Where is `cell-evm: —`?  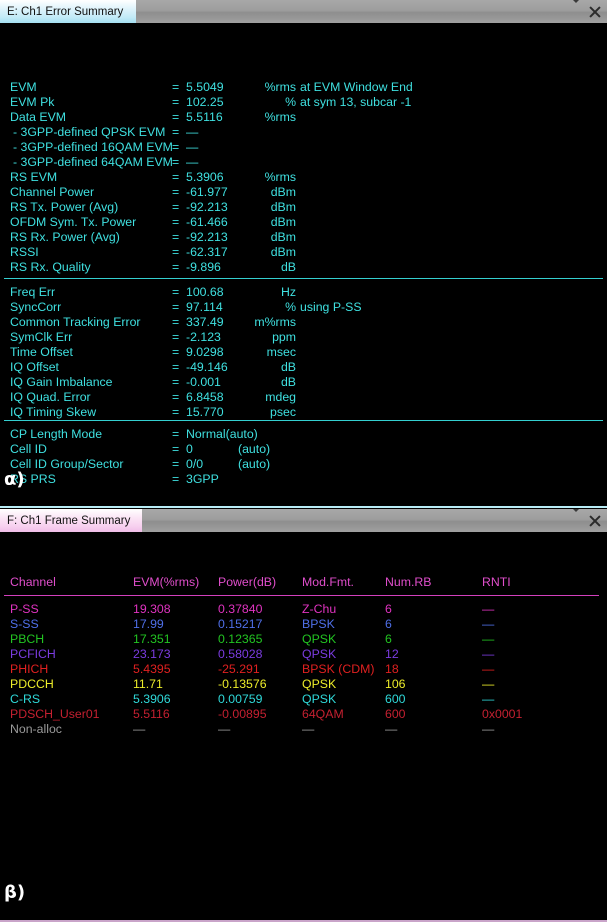 cell-evm: — is located at coordinates (139, 729).